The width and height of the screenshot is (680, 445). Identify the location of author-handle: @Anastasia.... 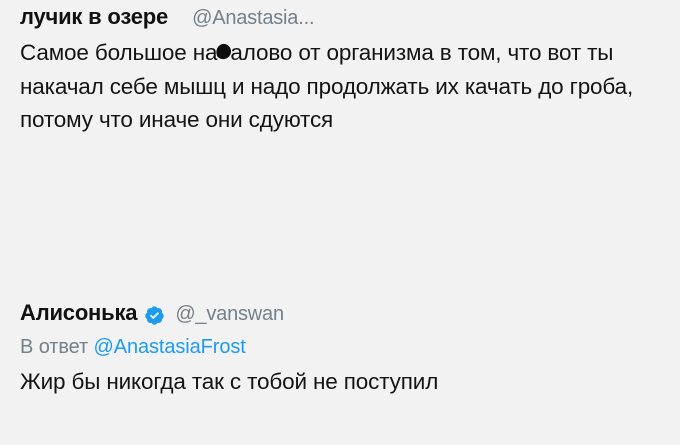
(253, 18).